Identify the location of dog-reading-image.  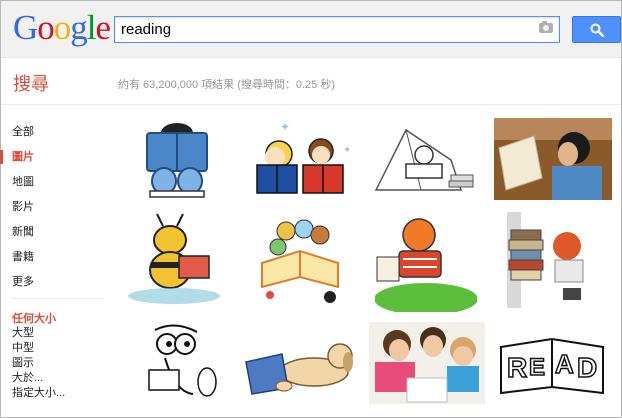
(299, 369).